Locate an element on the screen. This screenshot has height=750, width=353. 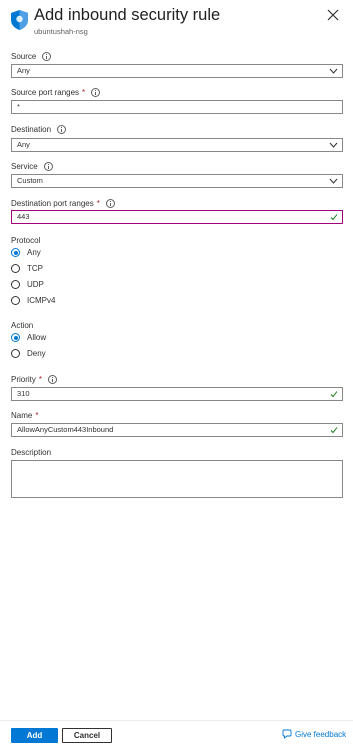
page-title: Add inbound security rule is located at coordinates (127, 15).